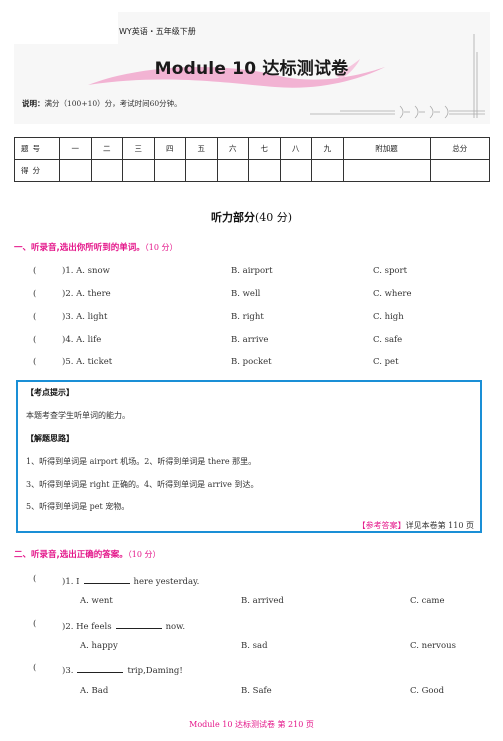  I want to click on answer-reference: 【参考答案】详见本卷第 110 页, so click(416, 525).